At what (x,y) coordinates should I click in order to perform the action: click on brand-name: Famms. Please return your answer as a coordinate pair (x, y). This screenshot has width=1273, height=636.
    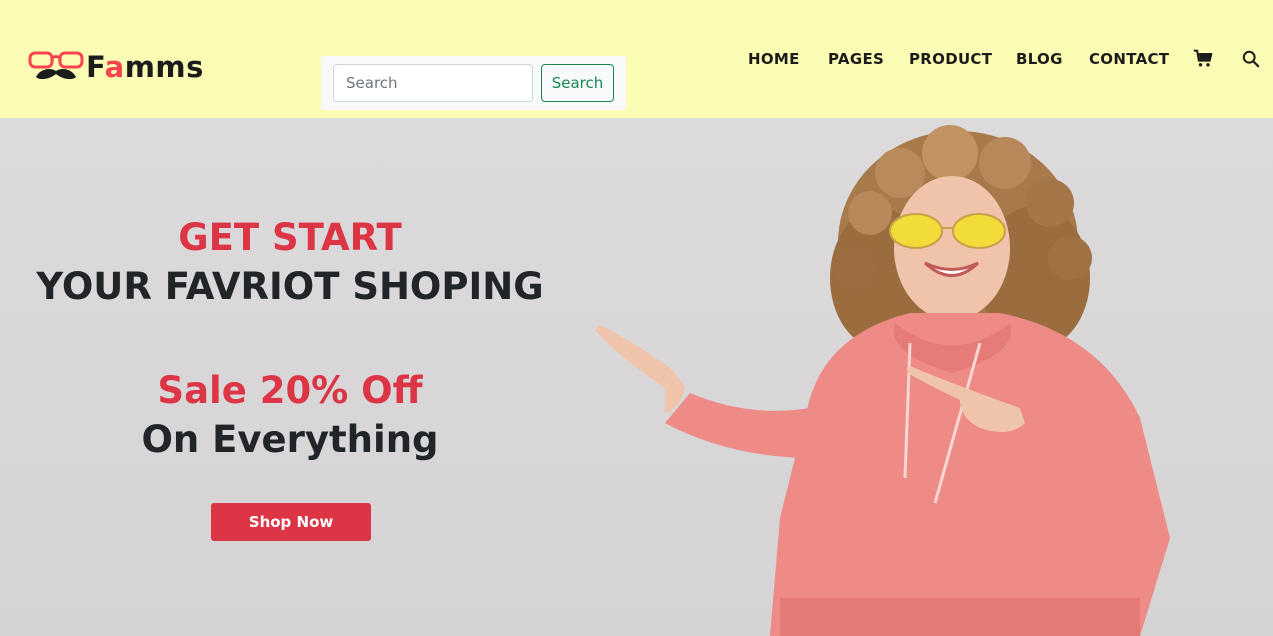
    Looking at the image, I should click on (145, 67).